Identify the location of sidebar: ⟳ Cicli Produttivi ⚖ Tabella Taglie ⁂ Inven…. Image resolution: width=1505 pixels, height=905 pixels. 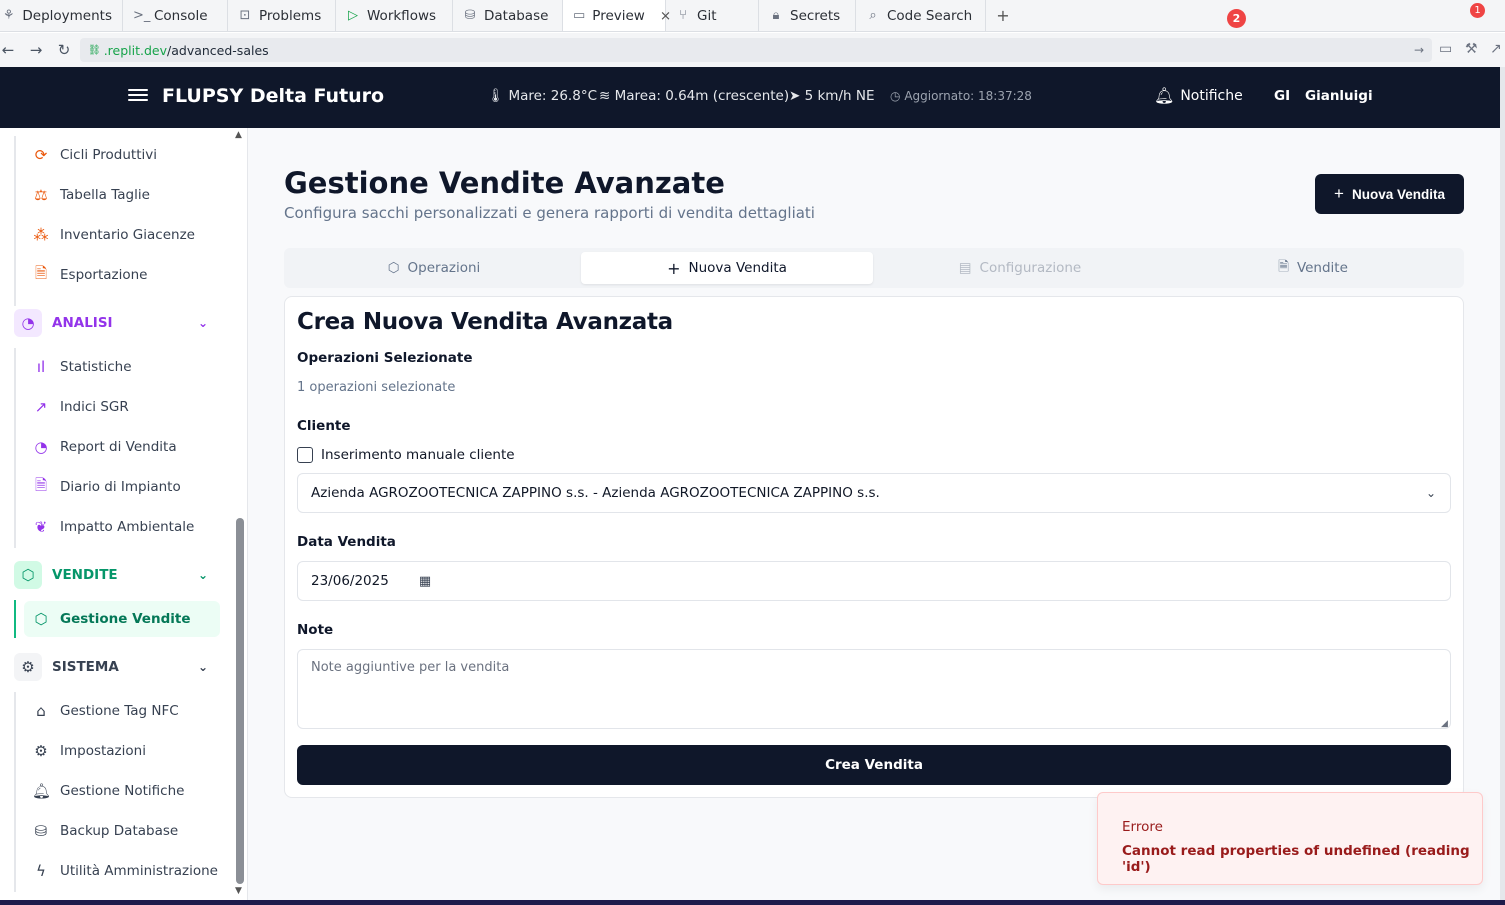
(124, 514).